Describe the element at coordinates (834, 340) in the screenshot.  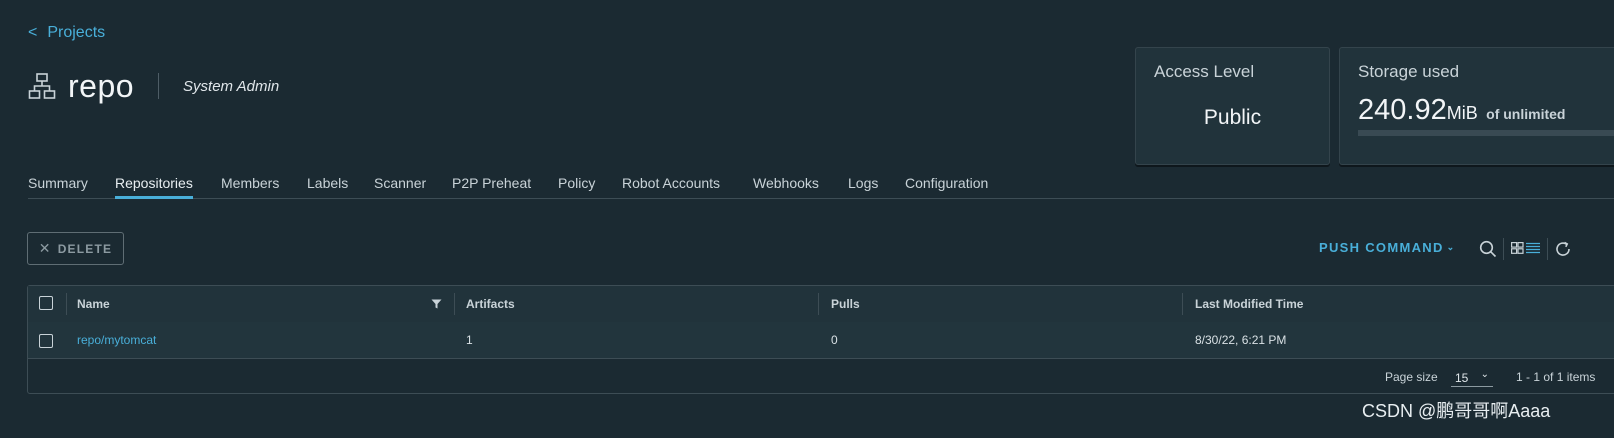
I see `pulls-count: 0` at that location.